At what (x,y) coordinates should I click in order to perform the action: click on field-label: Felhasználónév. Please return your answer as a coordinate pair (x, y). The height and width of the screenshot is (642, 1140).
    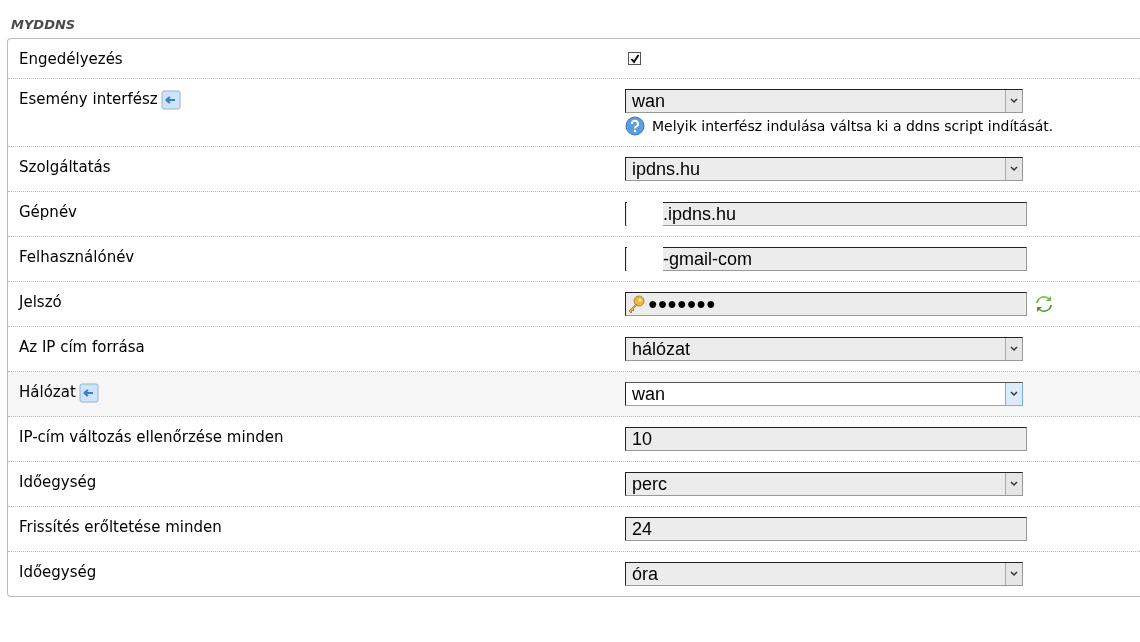
    Looking at the image, I should click on (77, 257).